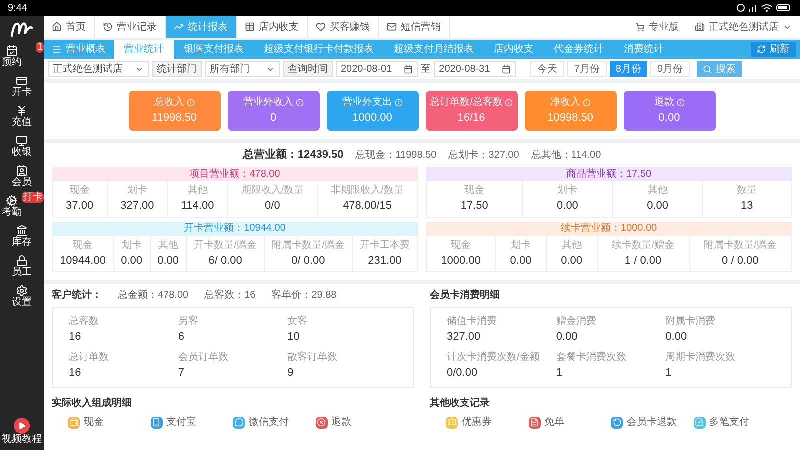  Describe the element at coordinates (321, 27) in the screenshot. I see `heart-icon` at that location.